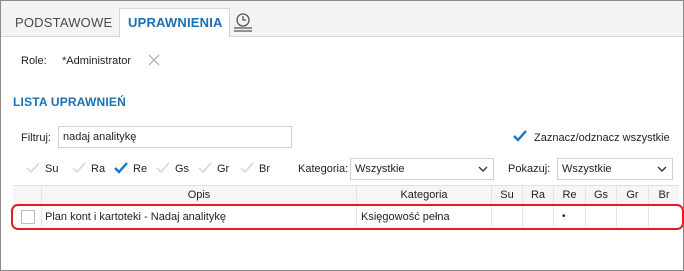 Image resolution: width=684 pixels, height=271 pixels. What do you see at coordinates (27, 195) in the screenshot?
I see `header-select-column` at bounding box center [27, 195].